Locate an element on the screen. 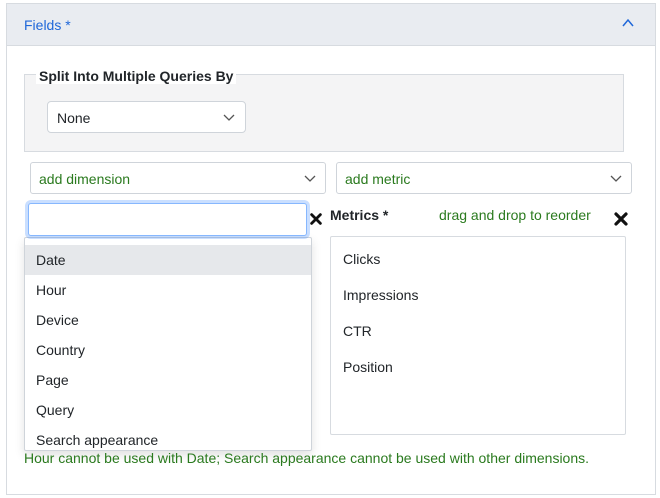 Image resolution: width=660 pixels, height=498 pixels. add-metric-label: add metric is located at coordinates (378, 179).